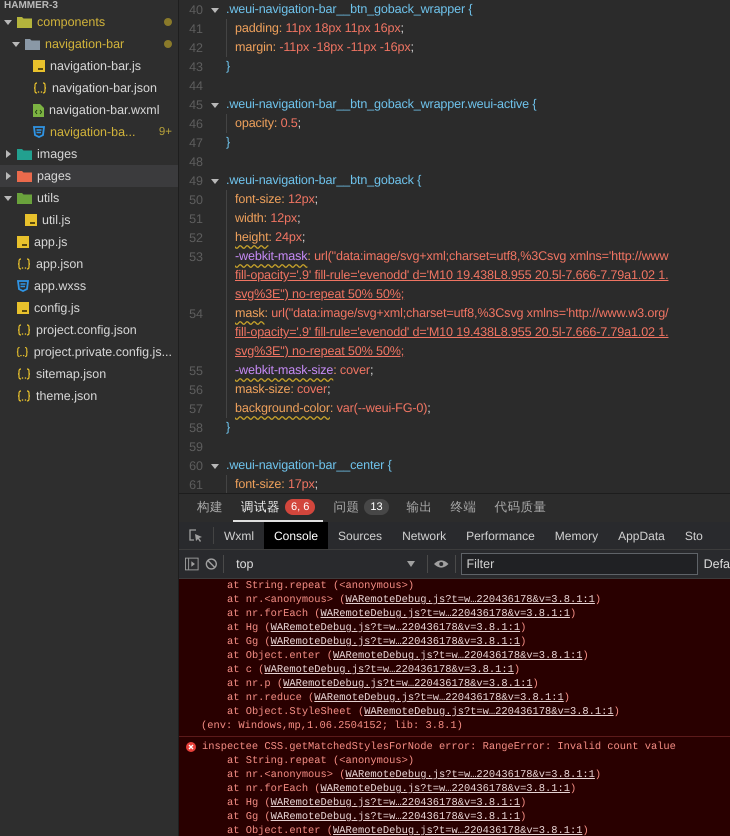 This screenshot has height=836, width=730. What do you see at coordinates (89, 22) in the screenshot?
I see `folder-item: components` at bounding box center [89, 22].